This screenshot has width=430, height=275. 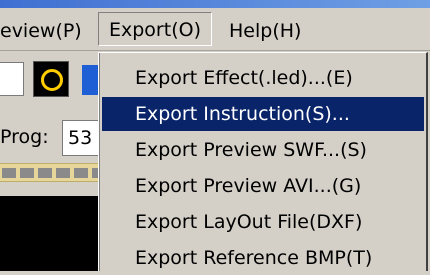 What do you see at coordinates (51, 138) in the screenshot?
I see `program-row: Prog: 53` at bounding box center [51, 138].